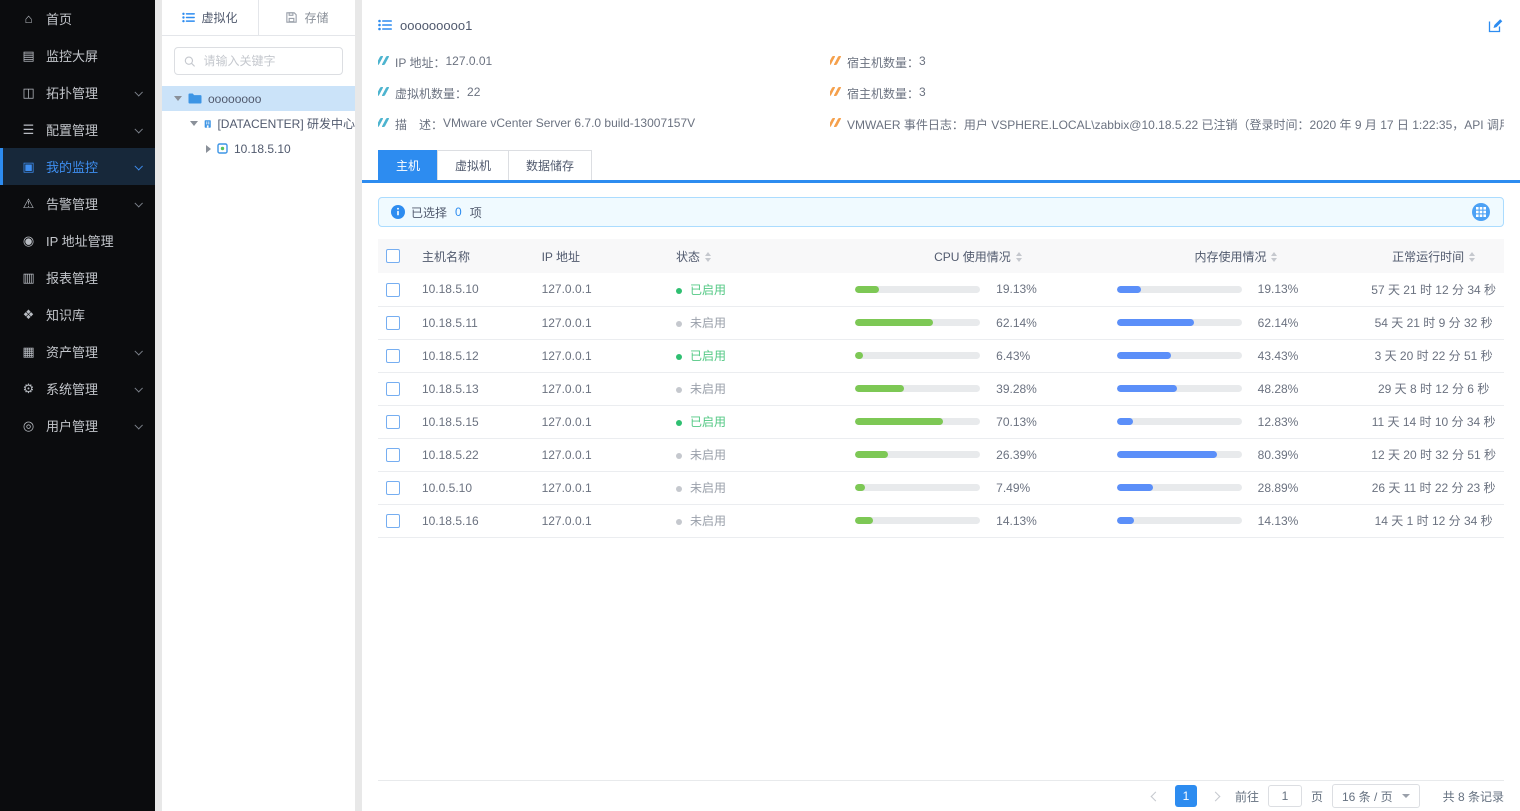 Image resolution: width=1520 pixels, height=811 pixels. What do you see at coordinates (208, 148) in the screenshot?
I see `caret-right-icon` at bounding box center [208, 148].